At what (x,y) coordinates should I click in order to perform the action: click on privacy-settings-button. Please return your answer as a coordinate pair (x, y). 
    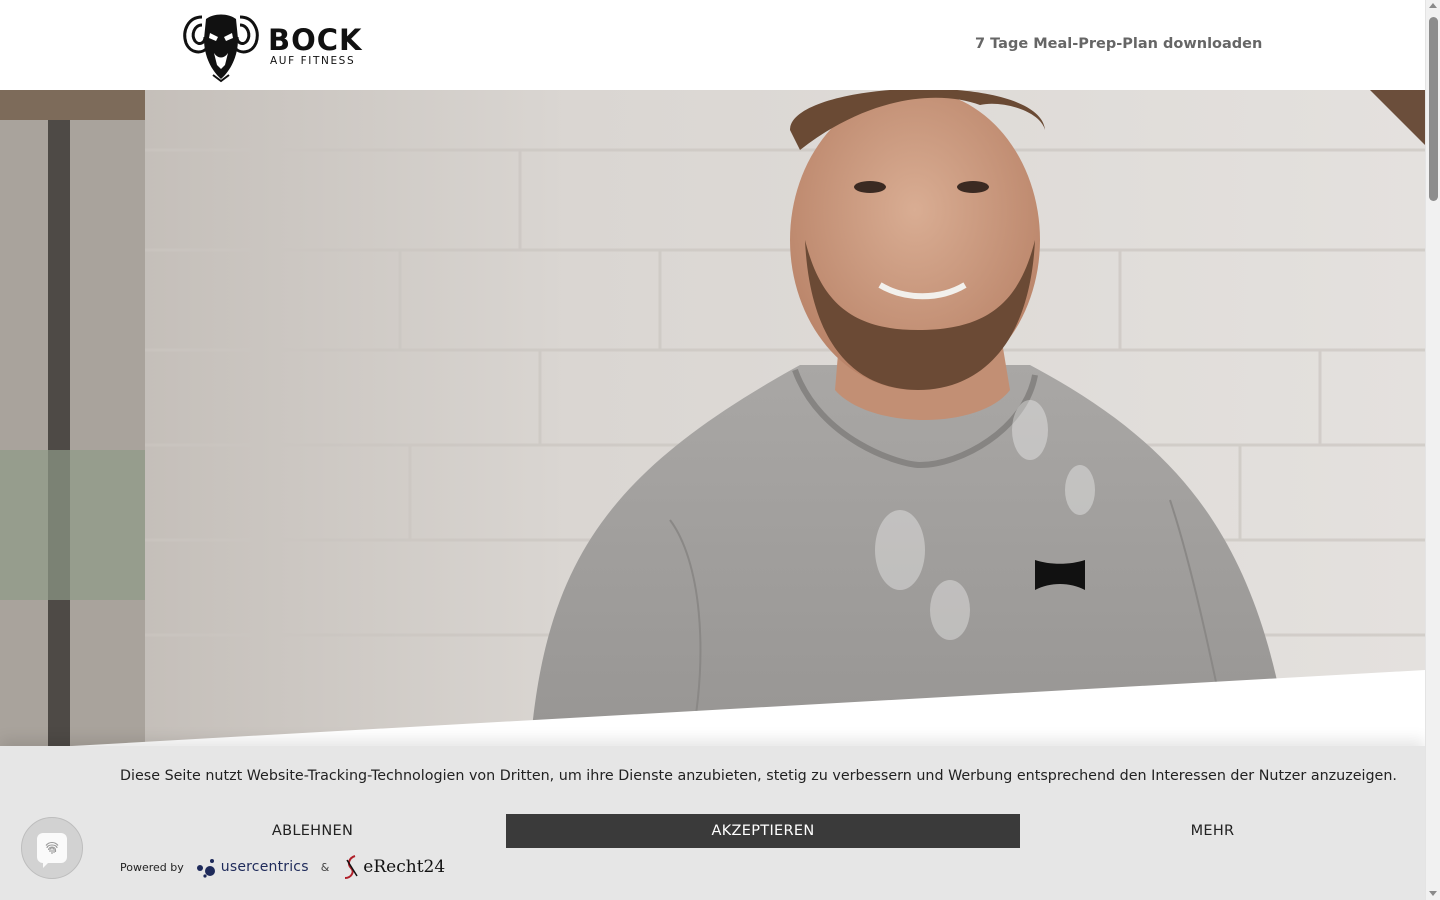
    Looking at the image, I should click on (52, 848).